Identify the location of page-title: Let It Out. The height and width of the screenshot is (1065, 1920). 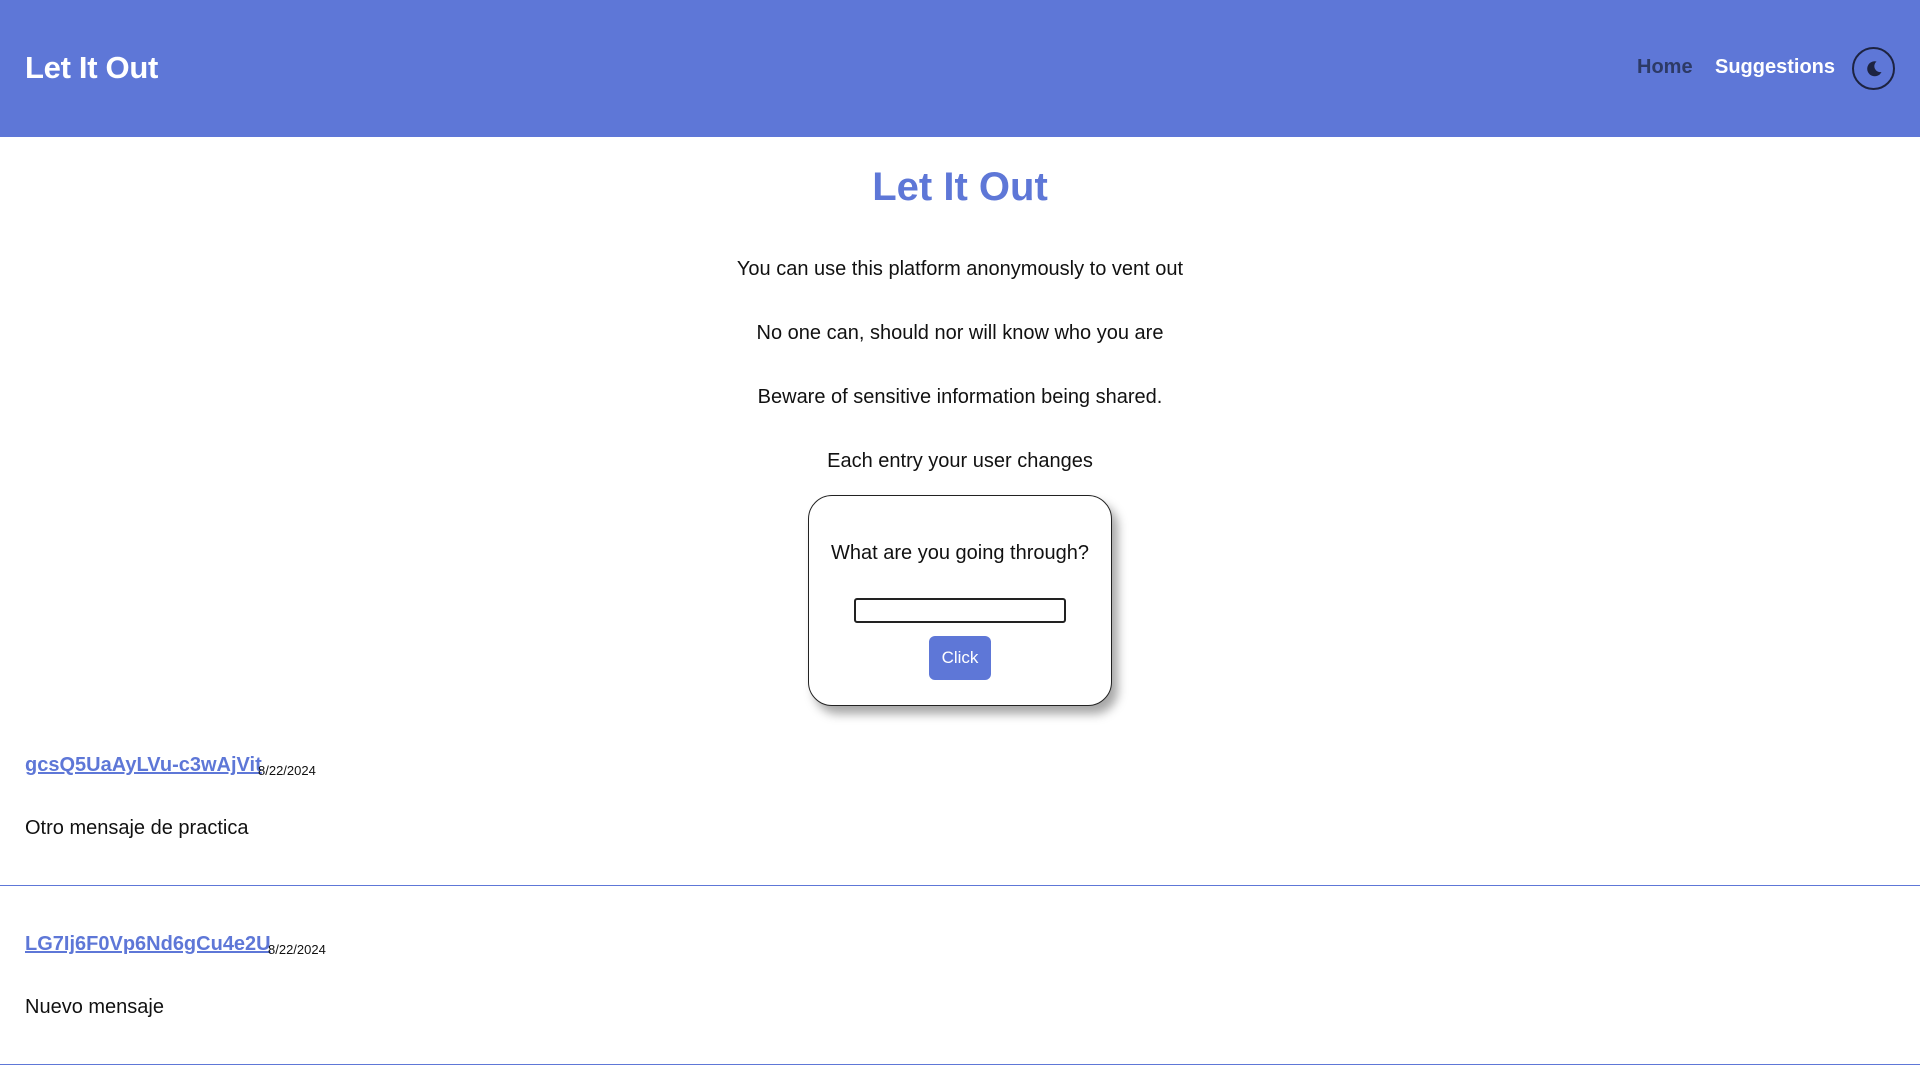
(960, 187).